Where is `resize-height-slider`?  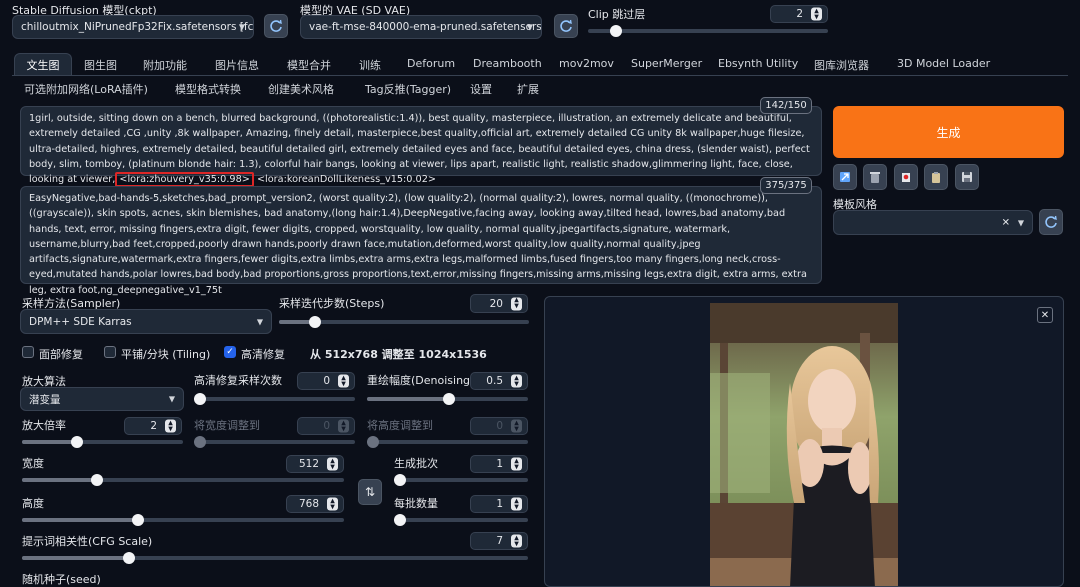
resize-height-slider is located at coordinates (447, 442).